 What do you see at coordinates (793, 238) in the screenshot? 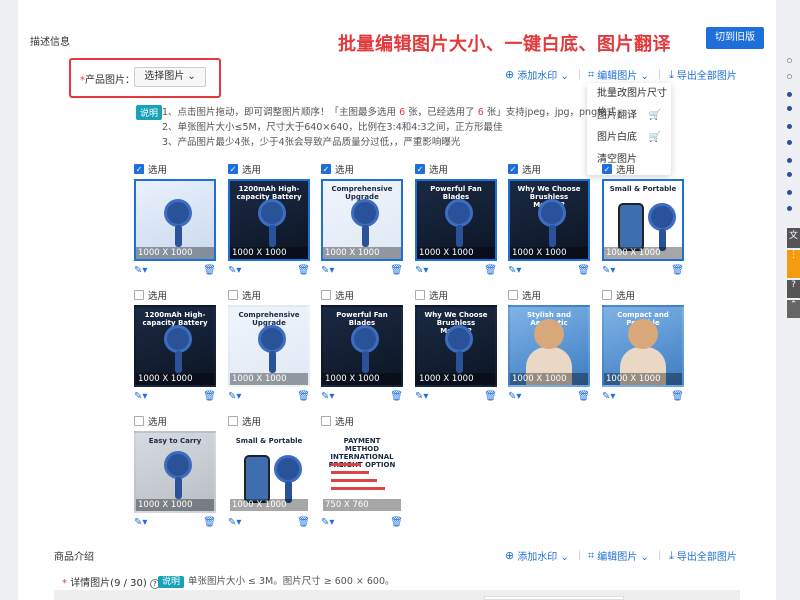
I see `translate-side-tab: 文` at bounding box center [793, 238].